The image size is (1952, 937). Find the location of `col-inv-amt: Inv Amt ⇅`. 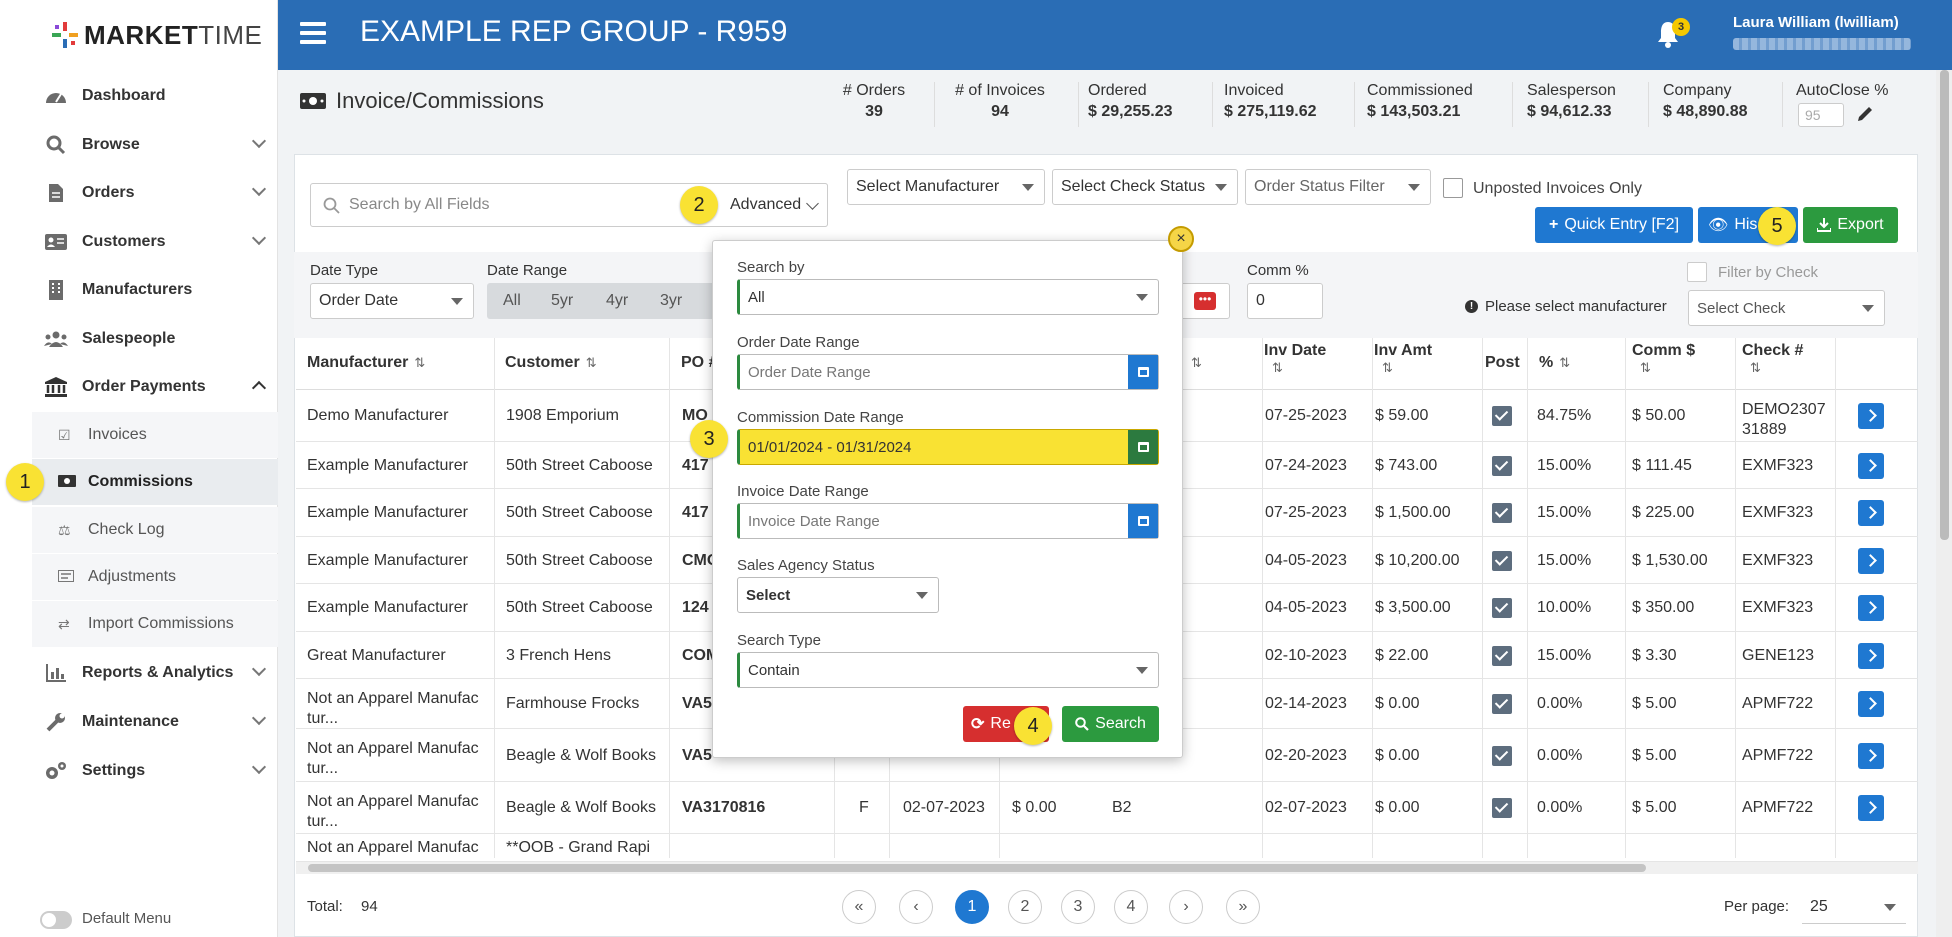

col-inv-amt: Inv Amt ⇅ is located at coordinates (1403, 359).